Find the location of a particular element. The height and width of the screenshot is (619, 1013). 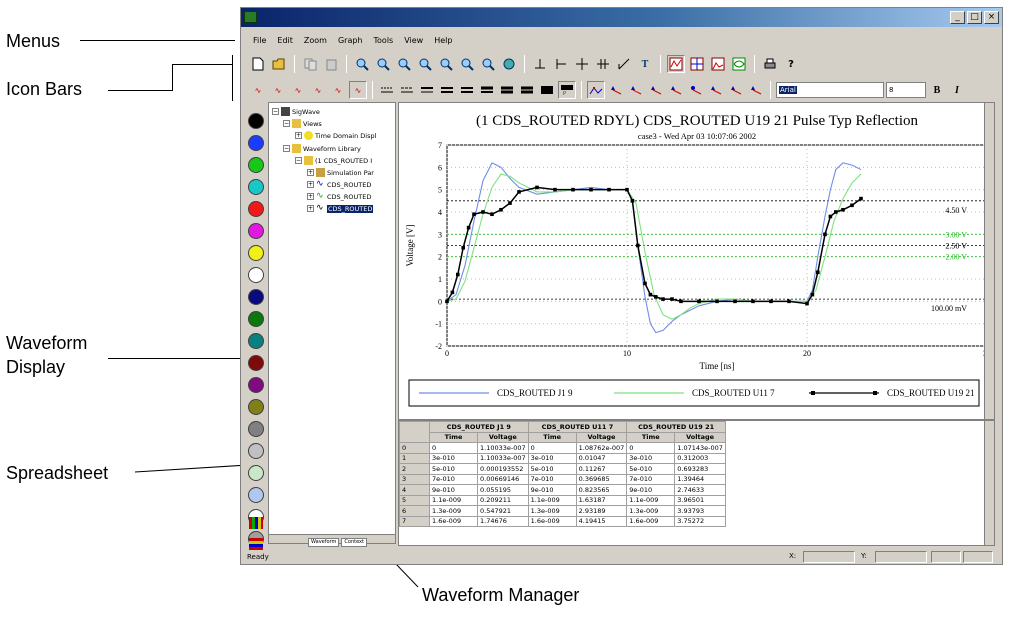

menu-tools: Tools is located at coordinates (384, 40).